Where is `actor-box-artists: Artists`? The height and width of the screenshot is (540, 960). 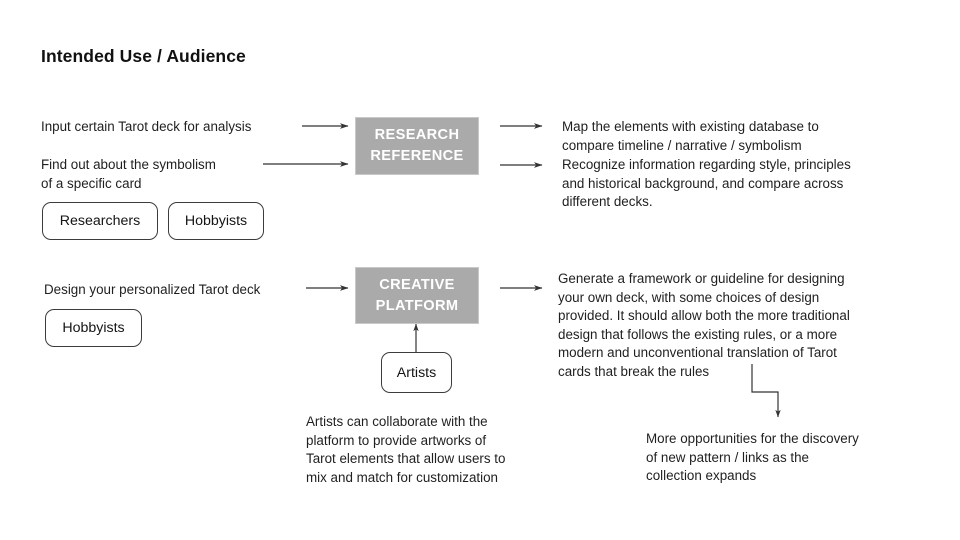 actor-box-artists: Artists is located at coordinates (416, 372).